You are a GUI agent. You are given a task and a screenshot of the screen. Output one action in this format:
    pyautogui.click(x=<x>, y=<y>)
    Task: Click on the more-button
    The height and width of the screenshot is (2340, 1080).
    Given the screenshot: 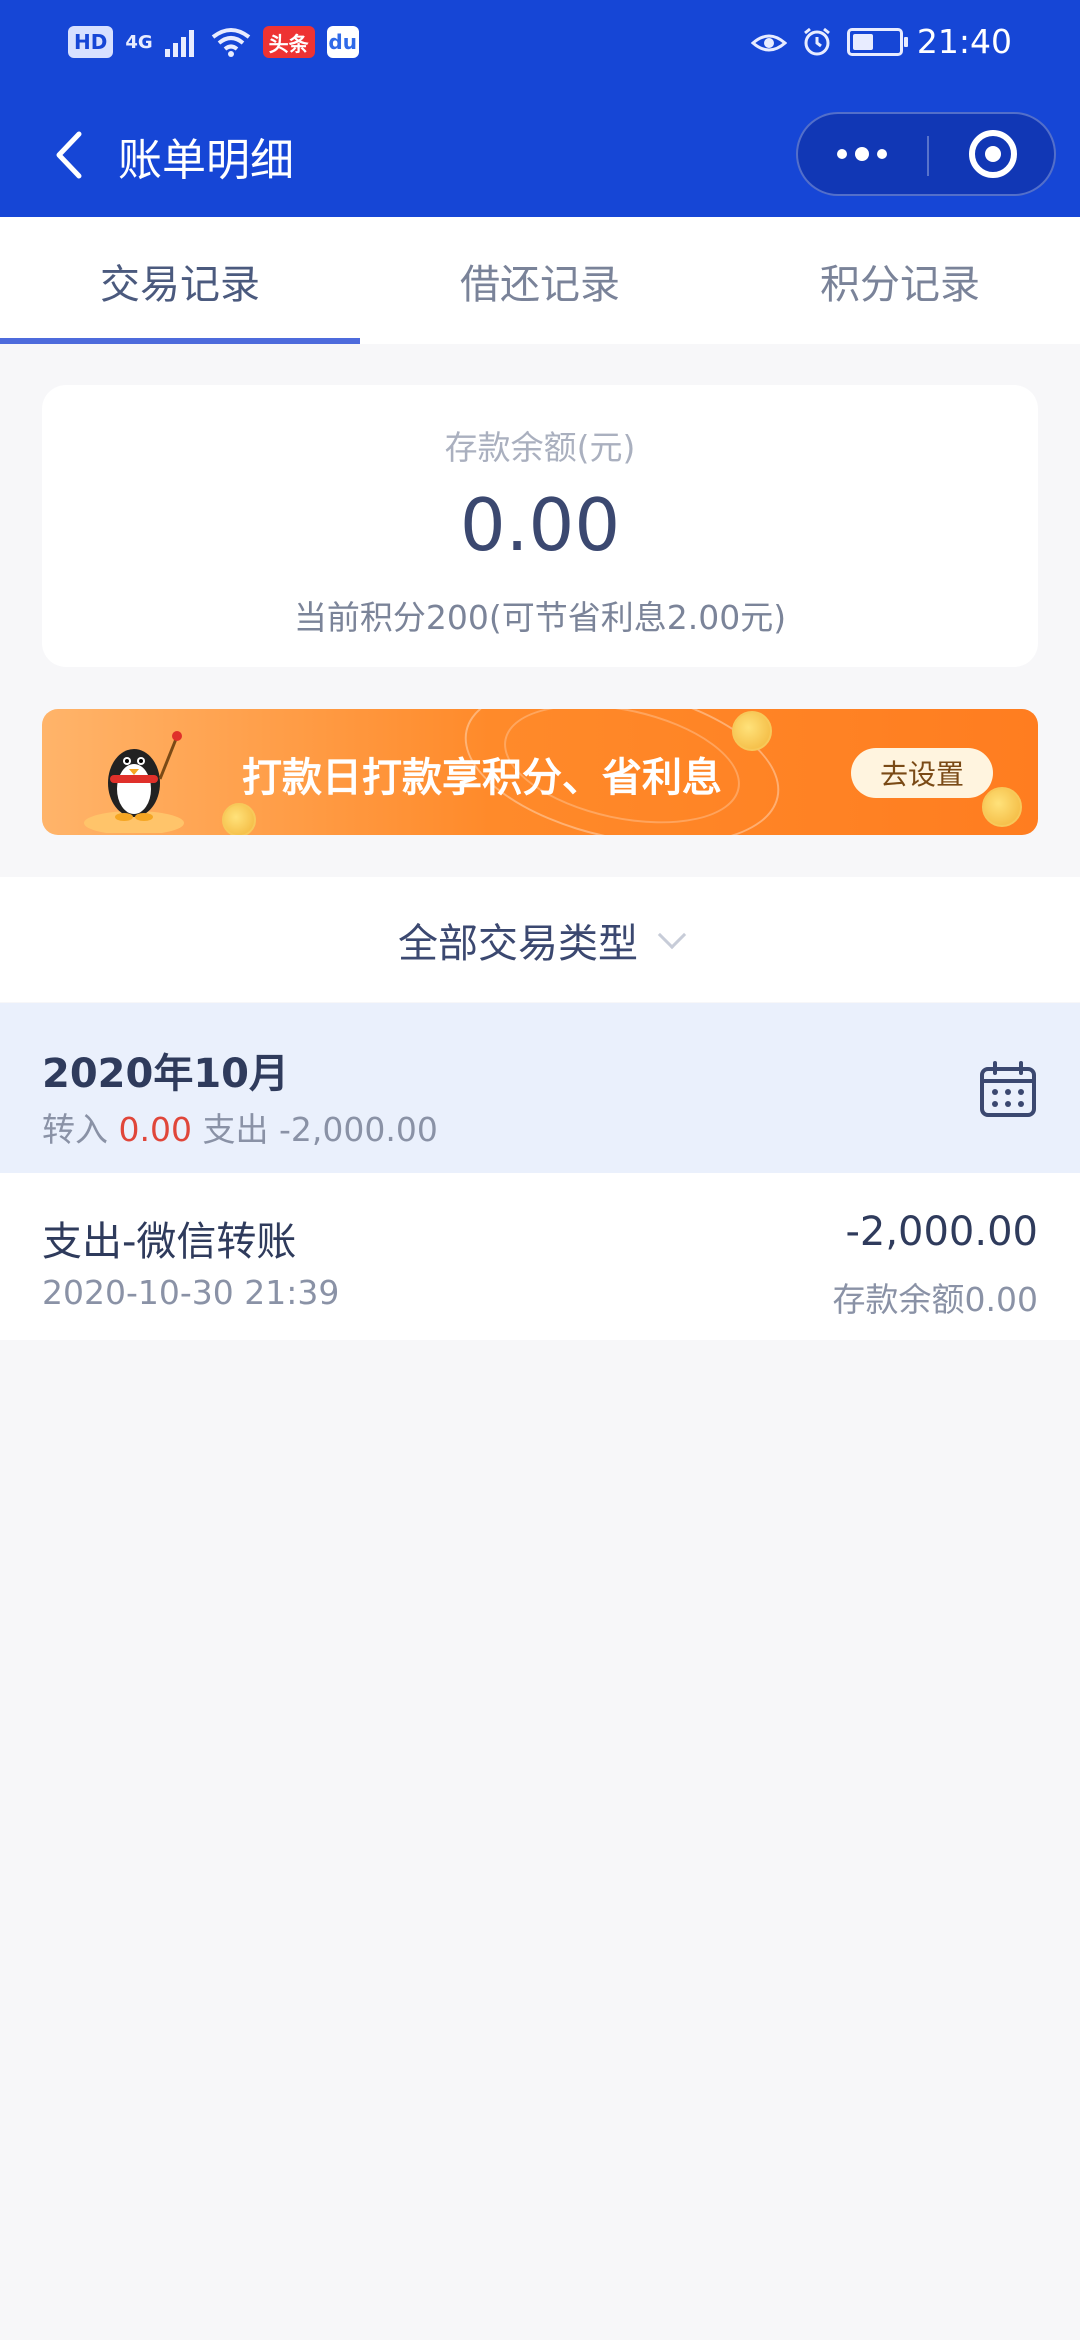 What is the action you would take?
    pyautogui.click(x=862, y=154)
    